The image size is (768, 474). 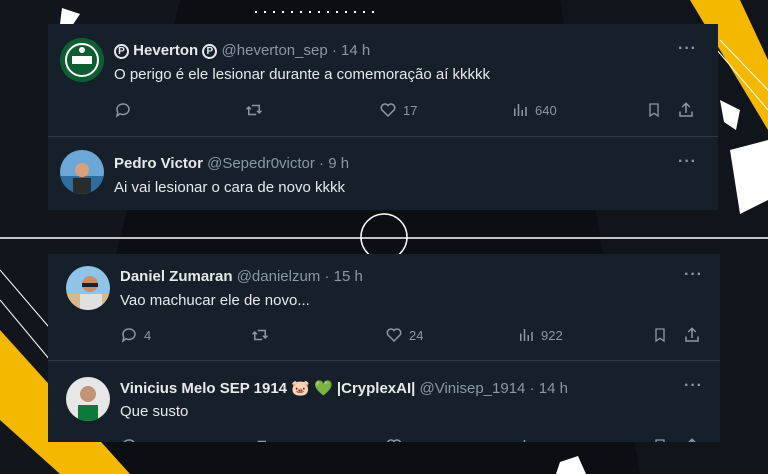 What do you see at coordinates (473, 388) in the screenshot?
I see `handle: @Vinisep_1914` at bounding box center [473, 388].